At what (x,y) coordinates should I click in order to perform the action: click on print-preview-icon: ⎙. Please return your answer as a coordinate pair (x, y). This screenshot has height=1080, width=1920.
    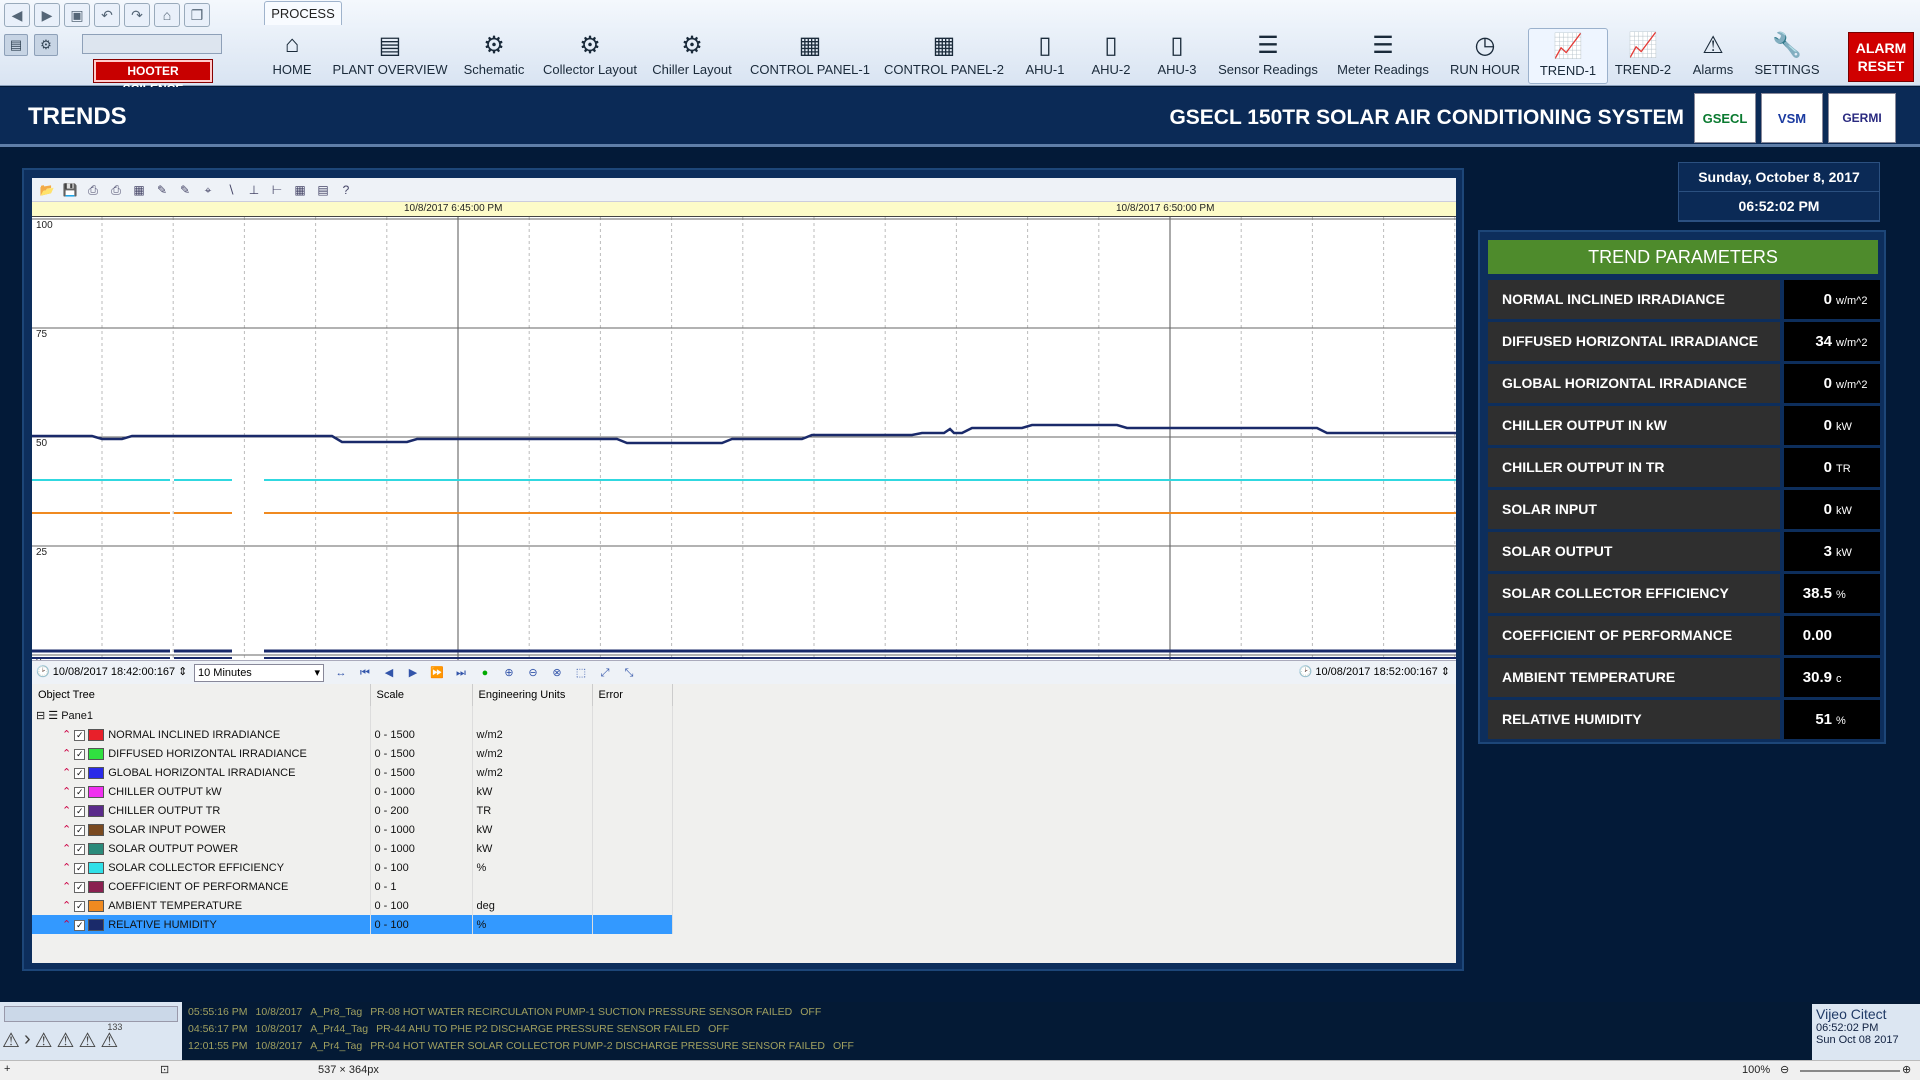
    Looking at the image, I should click on (116, 190).